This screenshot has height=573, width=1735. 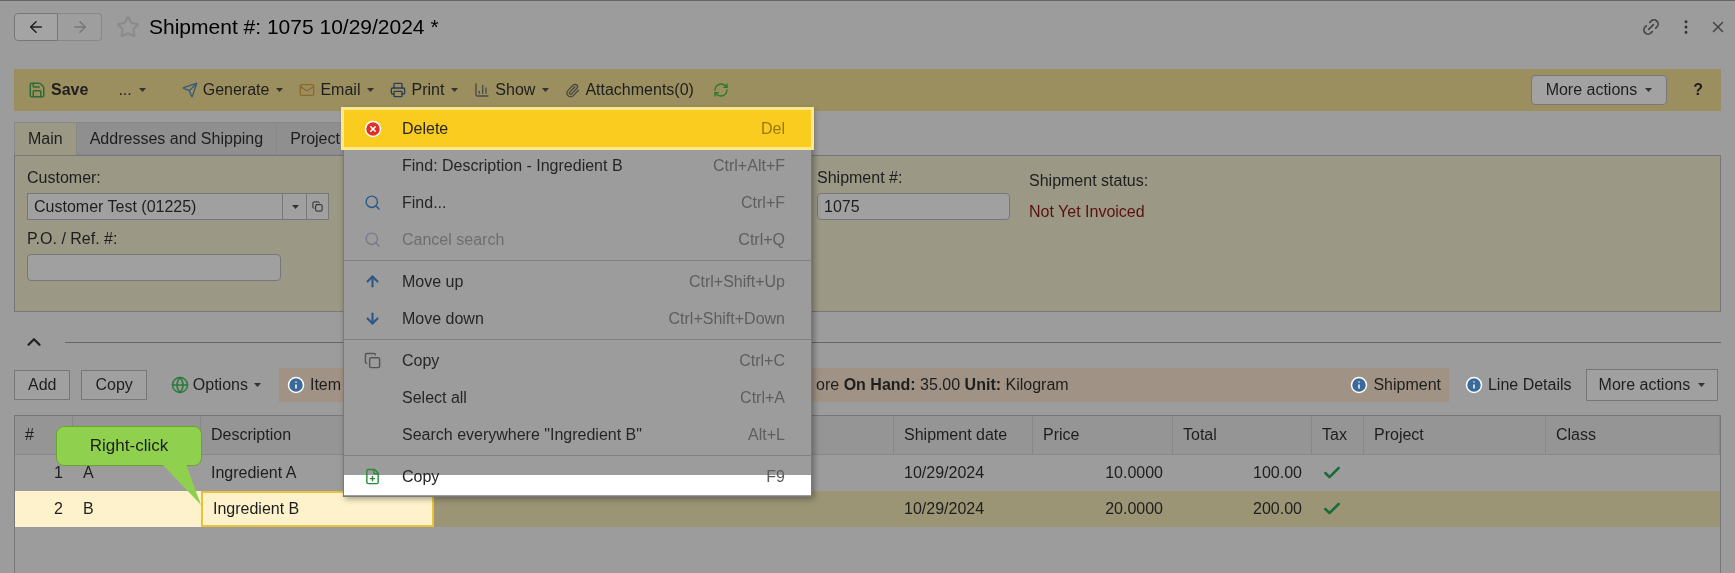 What do you see at coordinates (1529, 385) in the screenshot?
I see `line-details-link: Line Details` at bounding box center [1529, 385].